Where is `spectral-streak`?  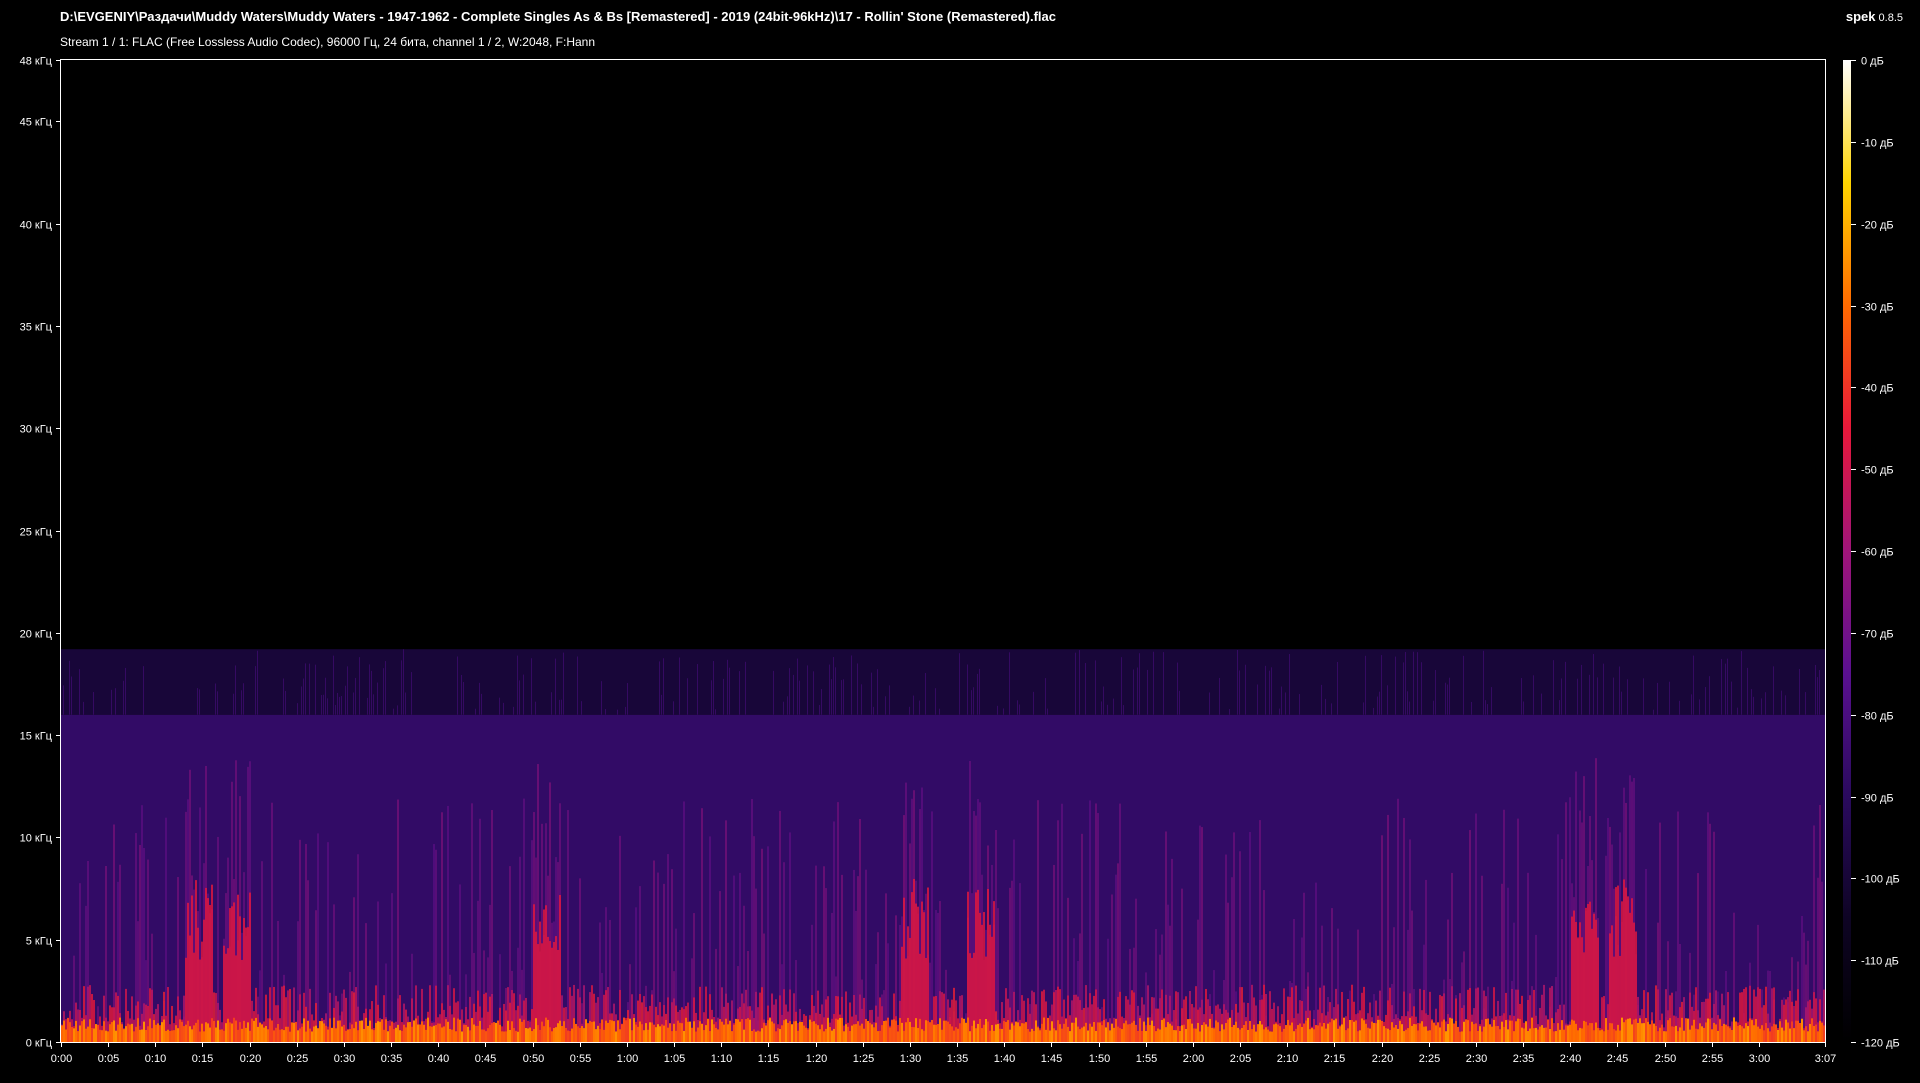
spectral-streak is located at coordinates (1660, 932).